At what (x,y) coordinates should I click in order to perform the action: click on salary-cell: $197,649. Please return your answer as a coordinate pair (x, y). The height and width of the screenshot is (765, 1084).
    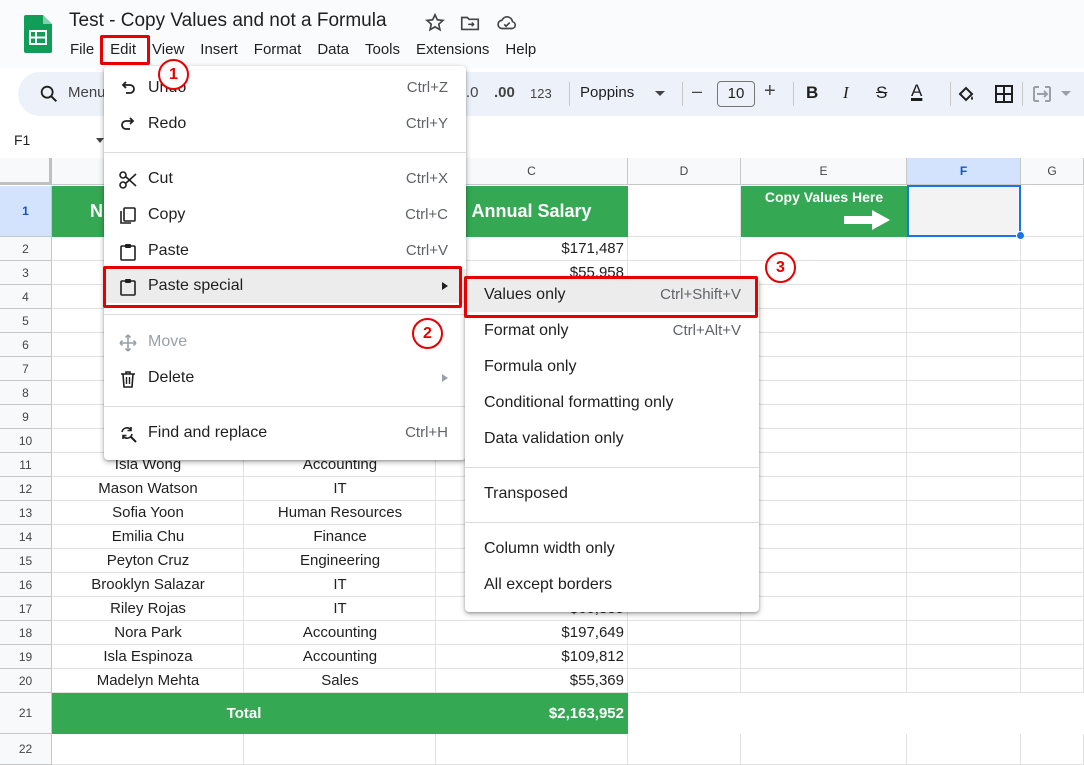
    Looking at the image, I should click on (532, 633).